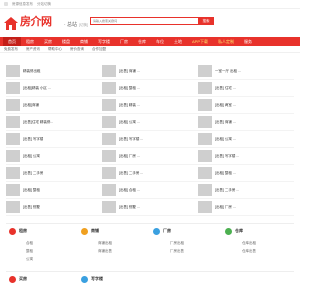 This screenshot has height=300, width=320. I want to click on nav-item-warehouse: 仓库, so click(142, 41).